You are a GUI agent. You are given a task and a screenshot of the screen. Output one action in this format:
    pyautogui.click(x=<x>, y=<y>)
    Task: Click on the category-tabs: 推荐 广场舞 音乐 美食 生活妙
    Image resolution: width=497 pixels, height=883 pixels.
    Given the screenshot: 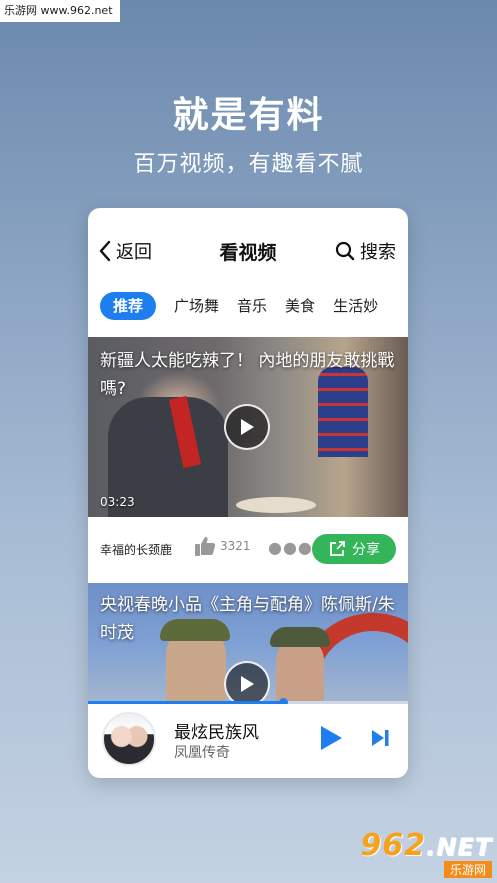 What is the action you would take?
    pyautogui.click(x=248, y=306)
    